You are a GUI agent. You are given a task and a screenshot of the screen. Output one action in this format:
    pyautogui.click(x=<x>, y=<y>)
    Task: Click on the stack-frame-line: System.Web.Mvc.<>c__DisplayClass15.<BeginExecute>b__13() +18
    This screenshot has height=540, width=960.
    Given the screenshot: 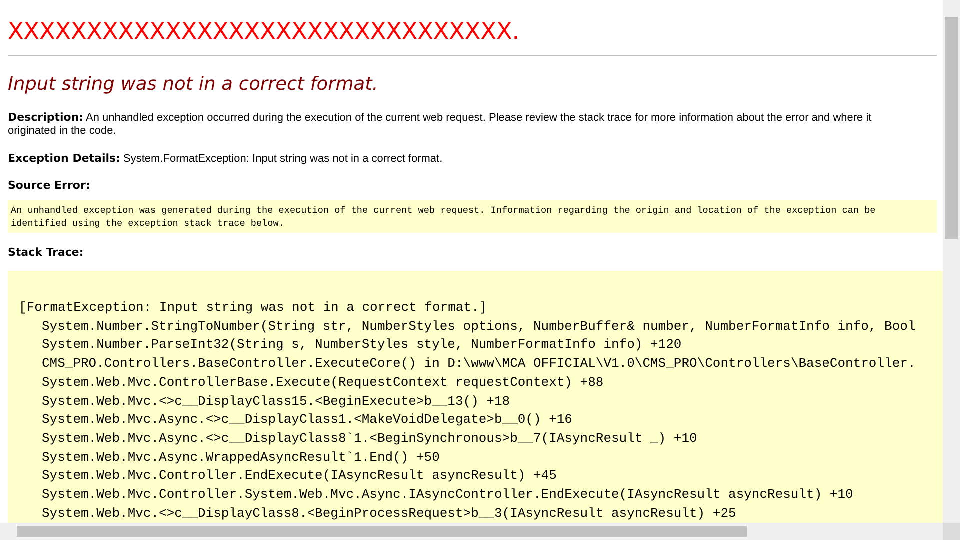 What is the action you would take?
    pyautogui.click(x=276, y=401)
    